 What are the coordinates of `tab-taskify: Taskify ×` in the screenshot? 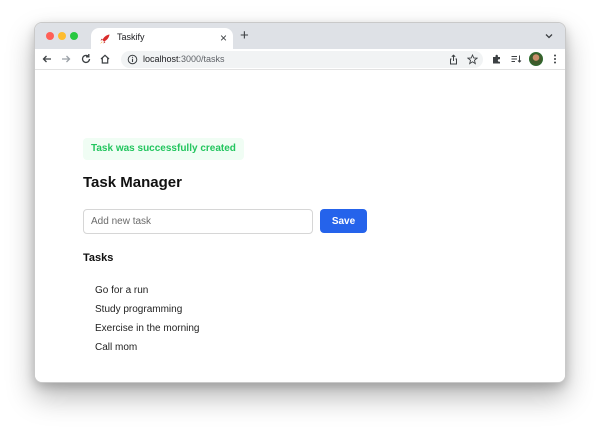 It's located at (162, 39).